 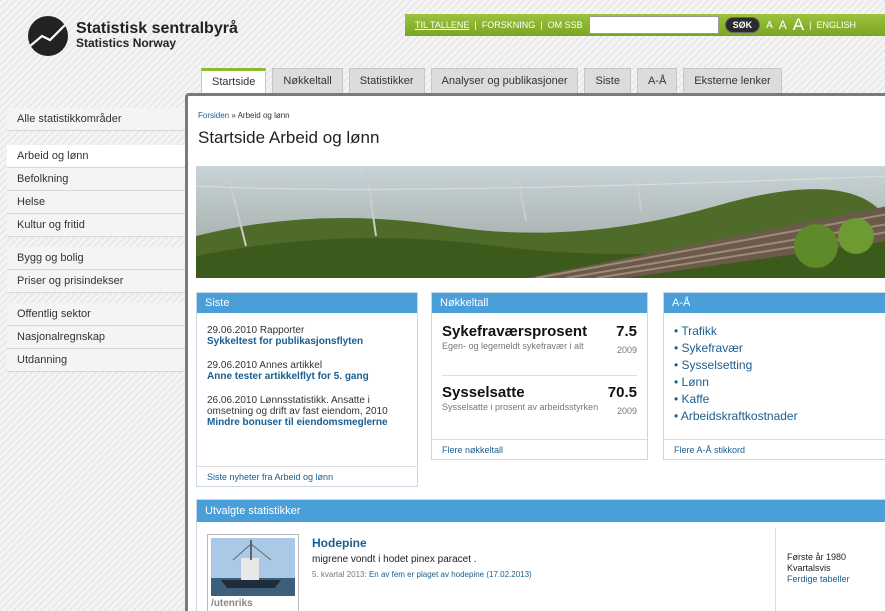 I want to click on sidebar-item-befolkning: Befolkning, so click(x=96, y=179).